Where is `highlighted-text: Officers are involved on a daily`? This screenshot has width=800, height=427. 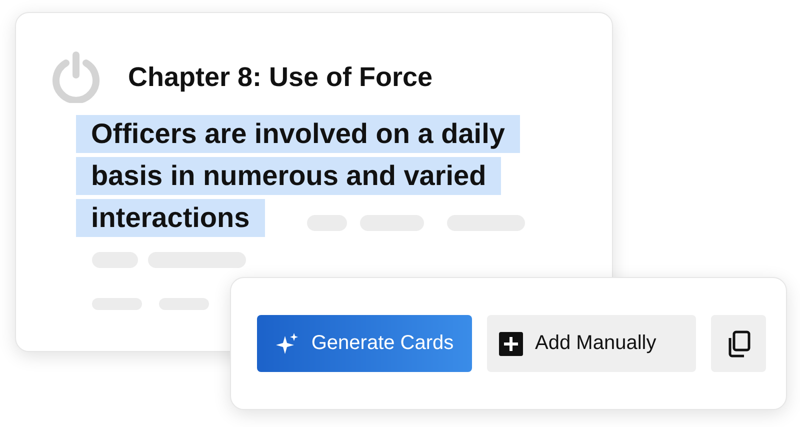
highlighted-text: Officers are involved on a daily is located at coordinates (298, 134).